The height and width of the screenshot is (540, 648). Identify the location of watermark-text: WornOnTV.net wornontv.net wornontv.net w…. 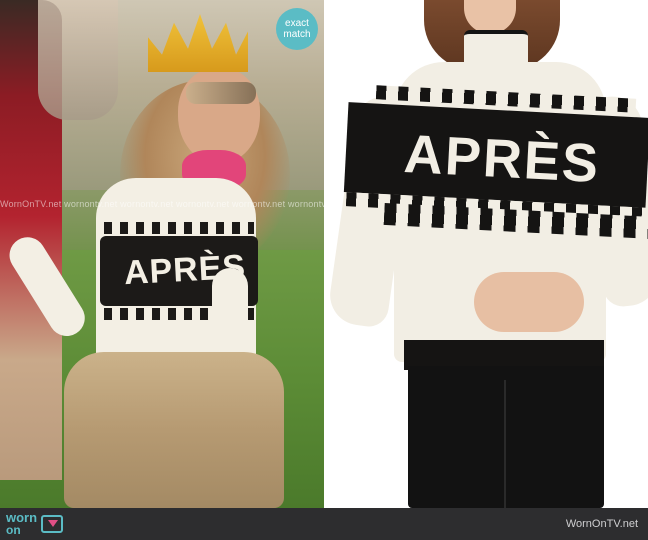
(162, 204).